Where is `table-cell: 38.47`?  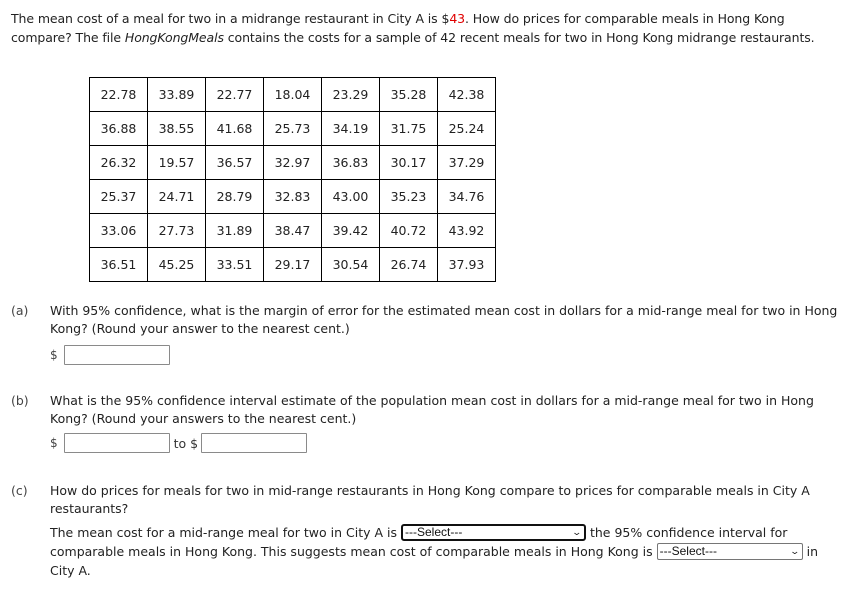 table-cell: 38.47 is located at coordinates (292, 230).